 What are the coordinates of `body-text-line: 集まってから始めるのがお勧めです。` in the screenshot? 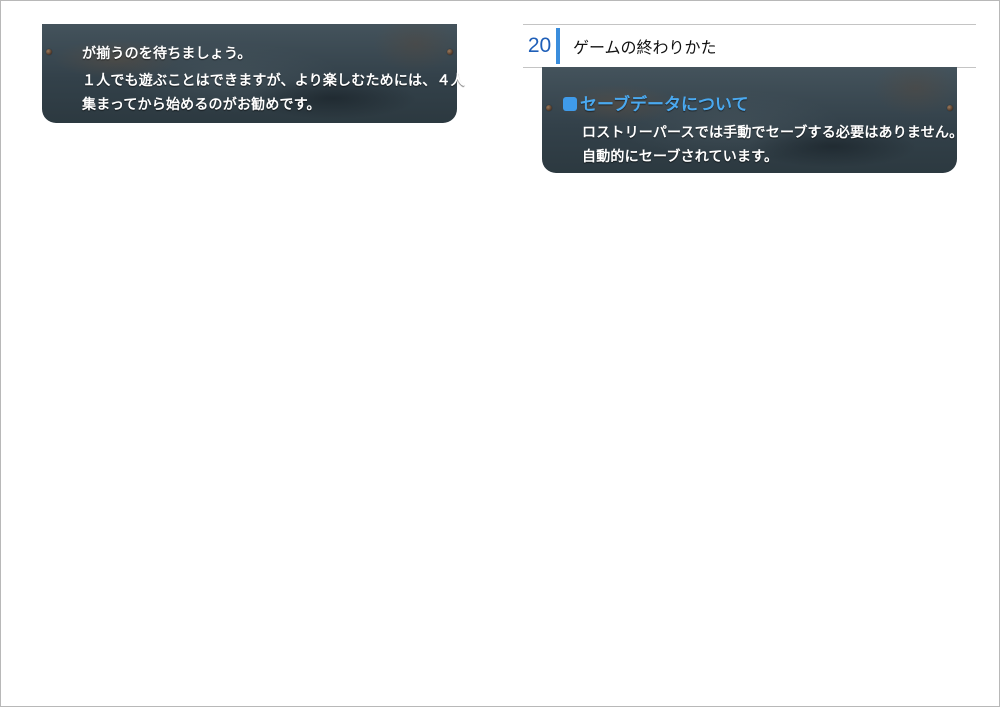 It's located at (201, 105).